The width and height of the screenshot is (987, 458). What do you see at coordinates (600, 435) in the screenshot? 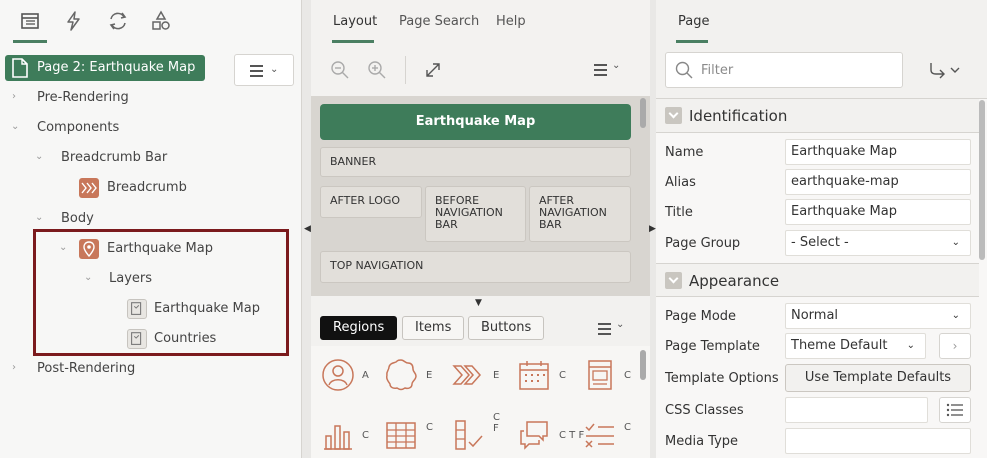
I see `list-view-icon` at bounding box center [600, 435].